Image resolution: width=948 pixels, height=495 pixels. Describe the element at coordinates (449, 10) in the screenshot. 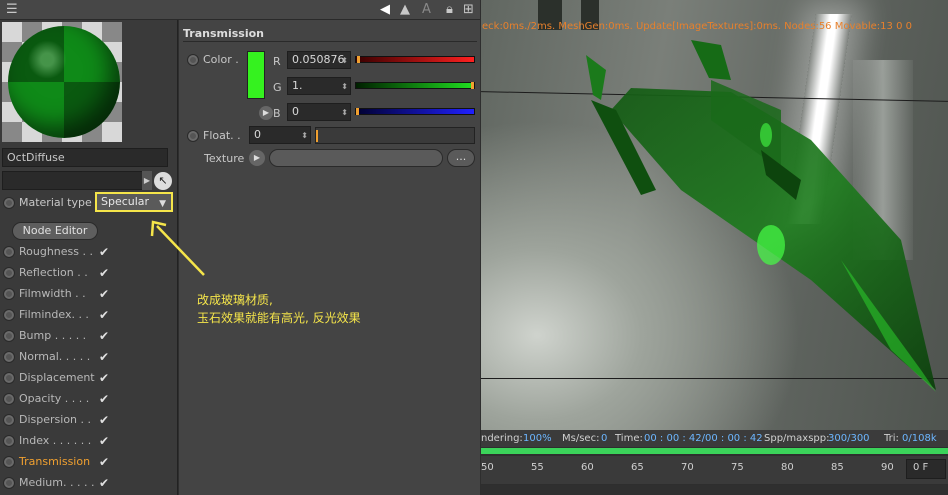

I see `lock-icon: 🔒︎` at that location.